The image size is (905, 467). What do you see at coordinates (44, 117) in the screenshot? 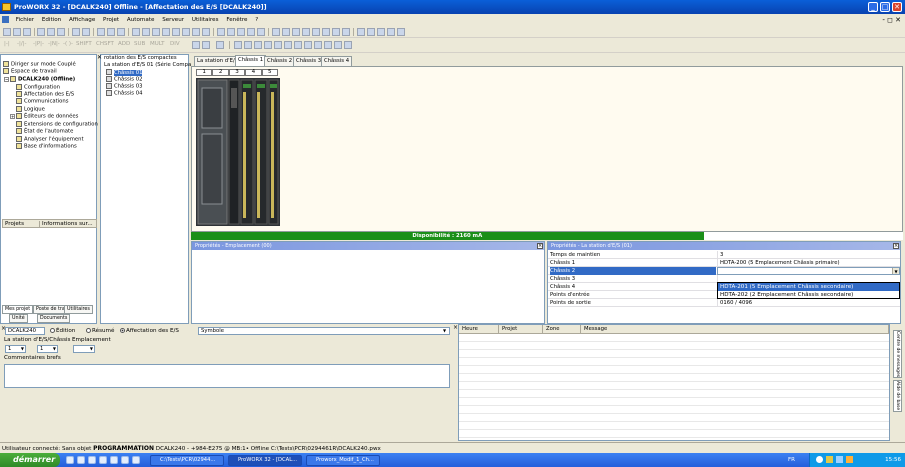
I see `tree-item-data-editors: + Éditeurs de données` at bounding box center [44, 117].